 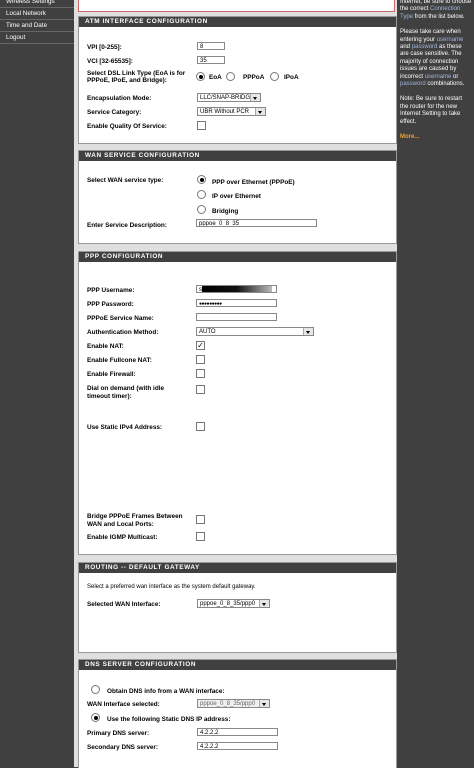 I want to click on sidebar-item-local-network: Local Network, so click(x=37, y=14).